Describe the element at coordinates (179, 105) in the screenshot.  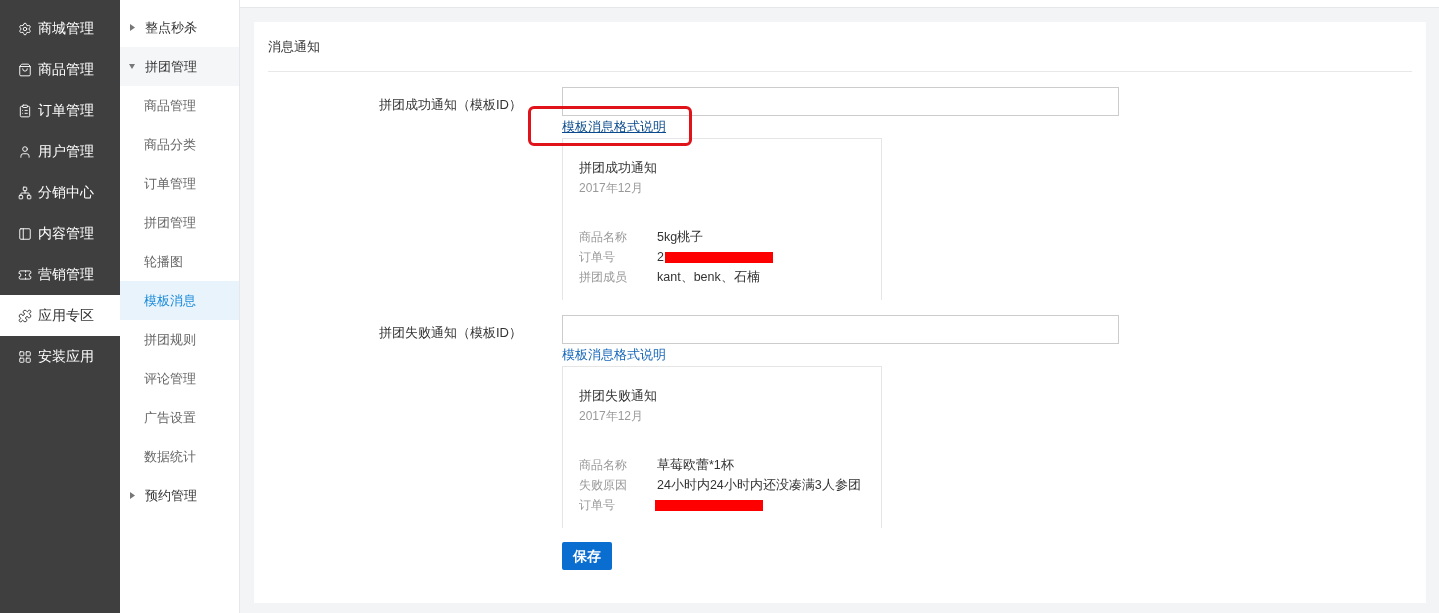
I see `menu-item: 商品管理` at that location.